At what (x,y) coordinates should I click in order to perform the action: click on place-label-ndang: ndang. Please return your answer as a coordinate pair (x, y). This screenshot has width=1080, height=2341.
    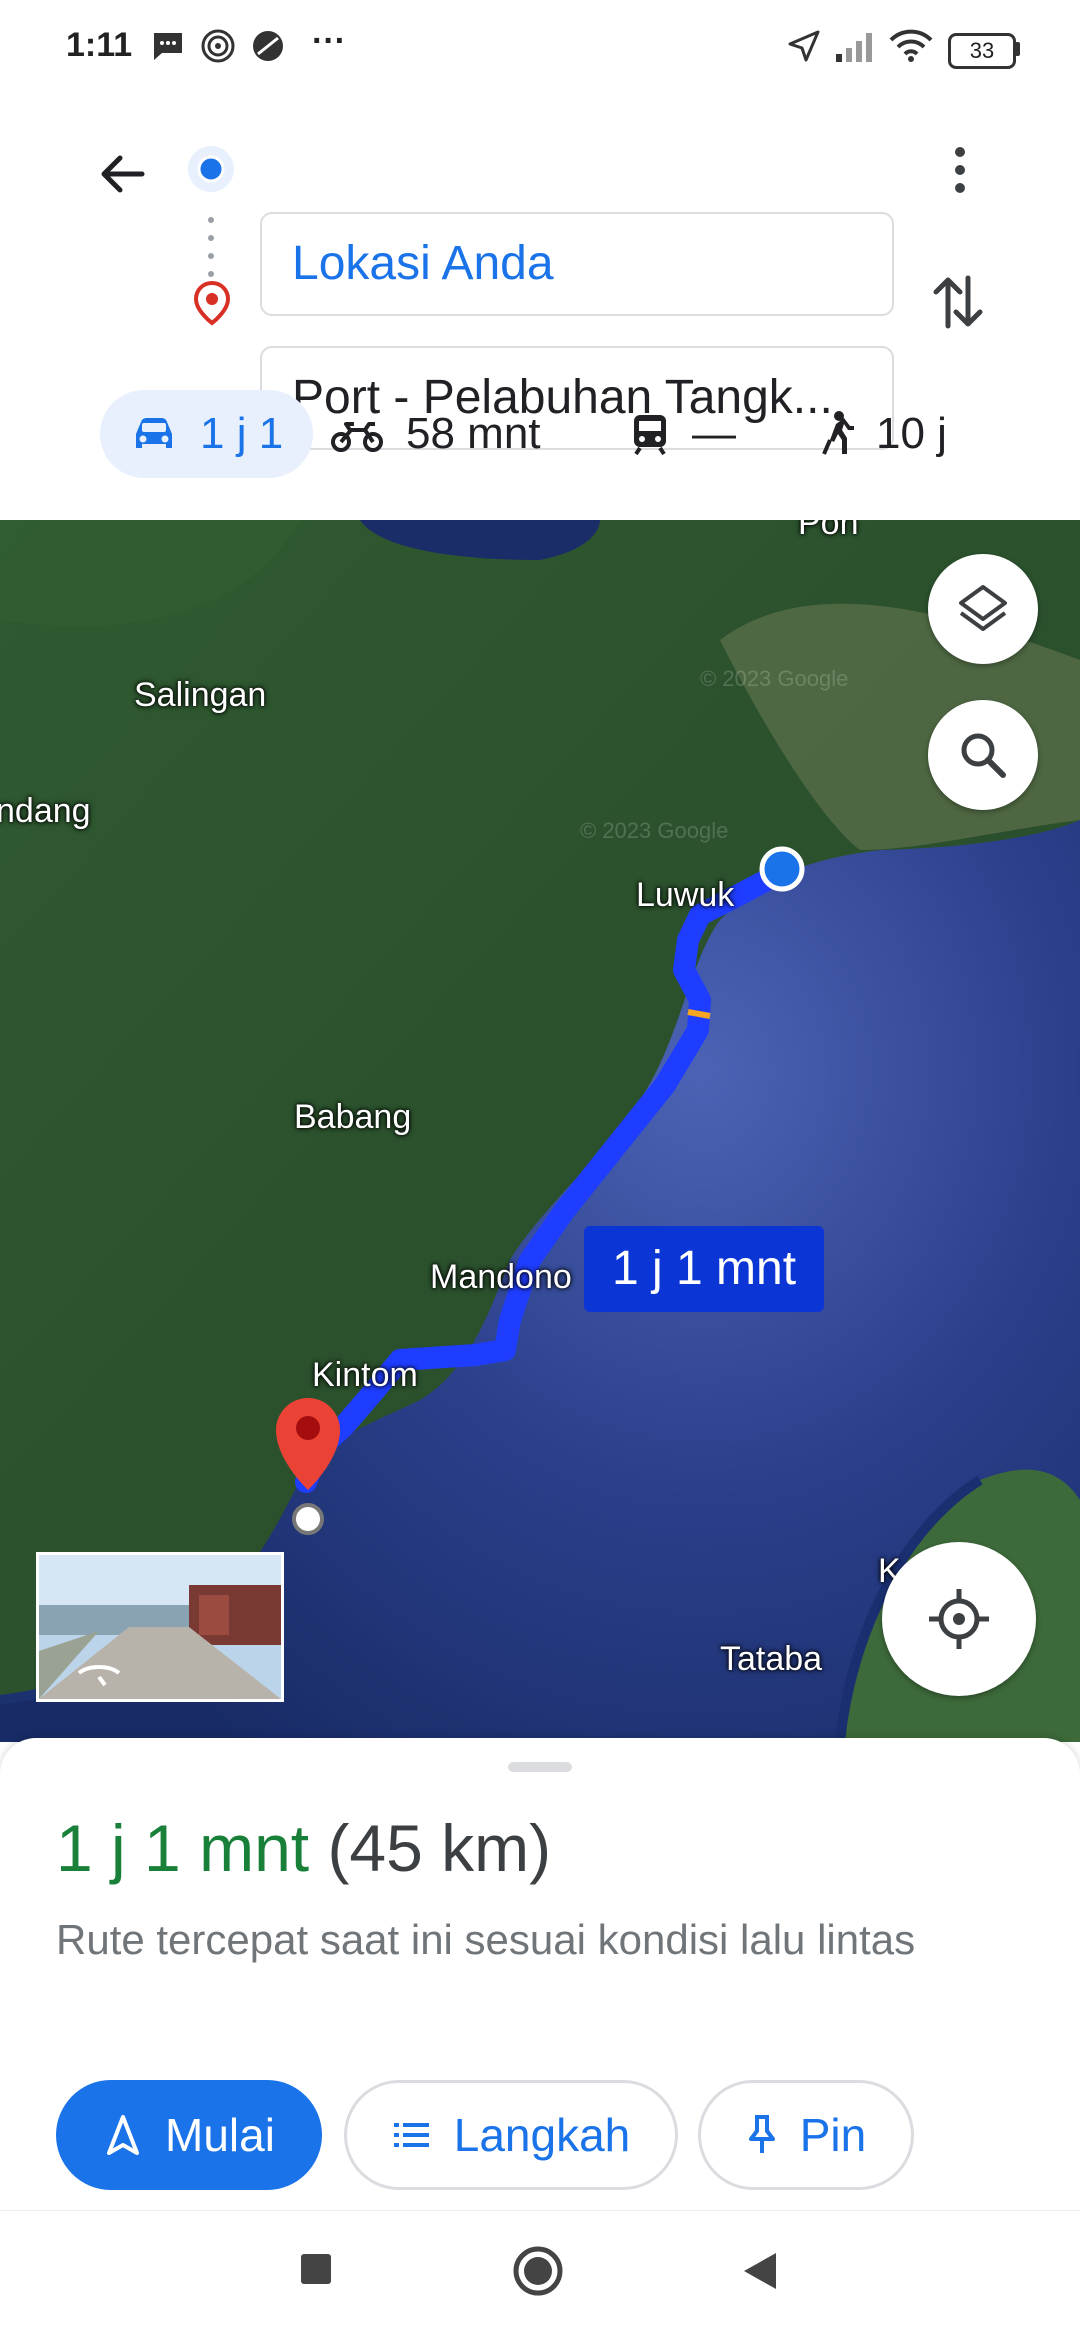
    Looking at the image, I should click on (45, 811).